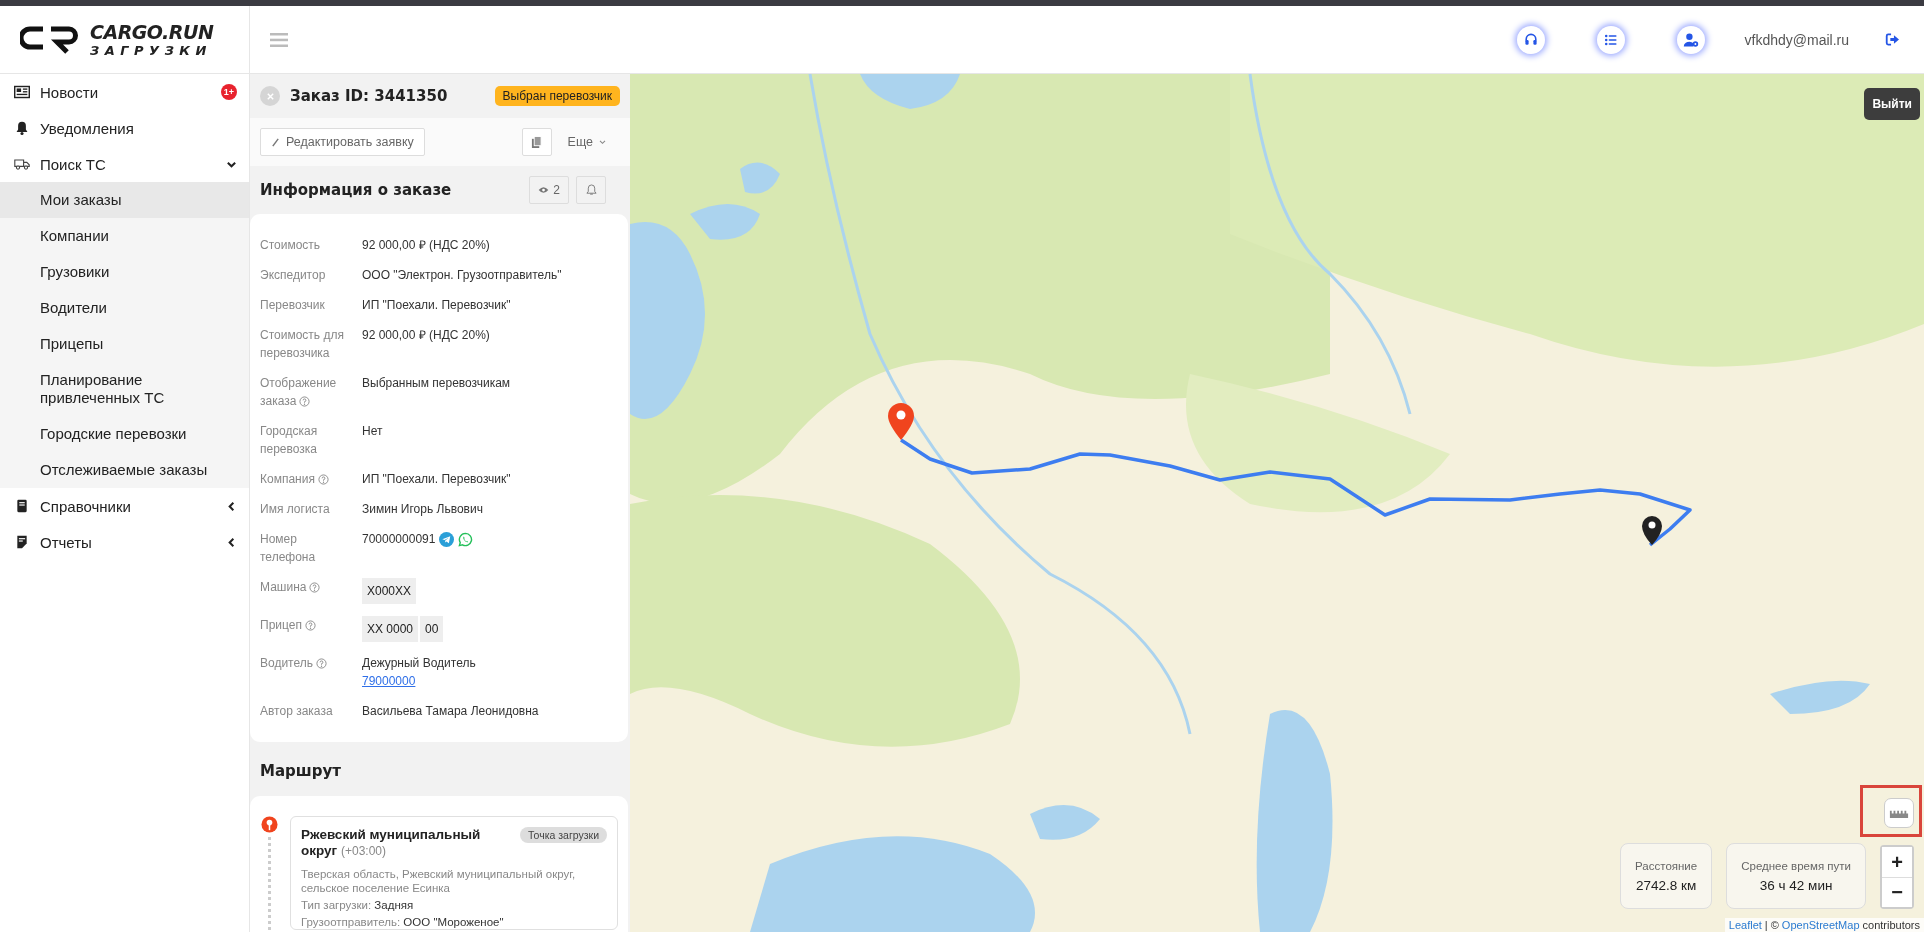 This screenshot has width=1924, height=932. What do you see at coordinates (586, 142) in the screenshot?
I see `more-dropdown: Еще` at bounding box center [586, 142].